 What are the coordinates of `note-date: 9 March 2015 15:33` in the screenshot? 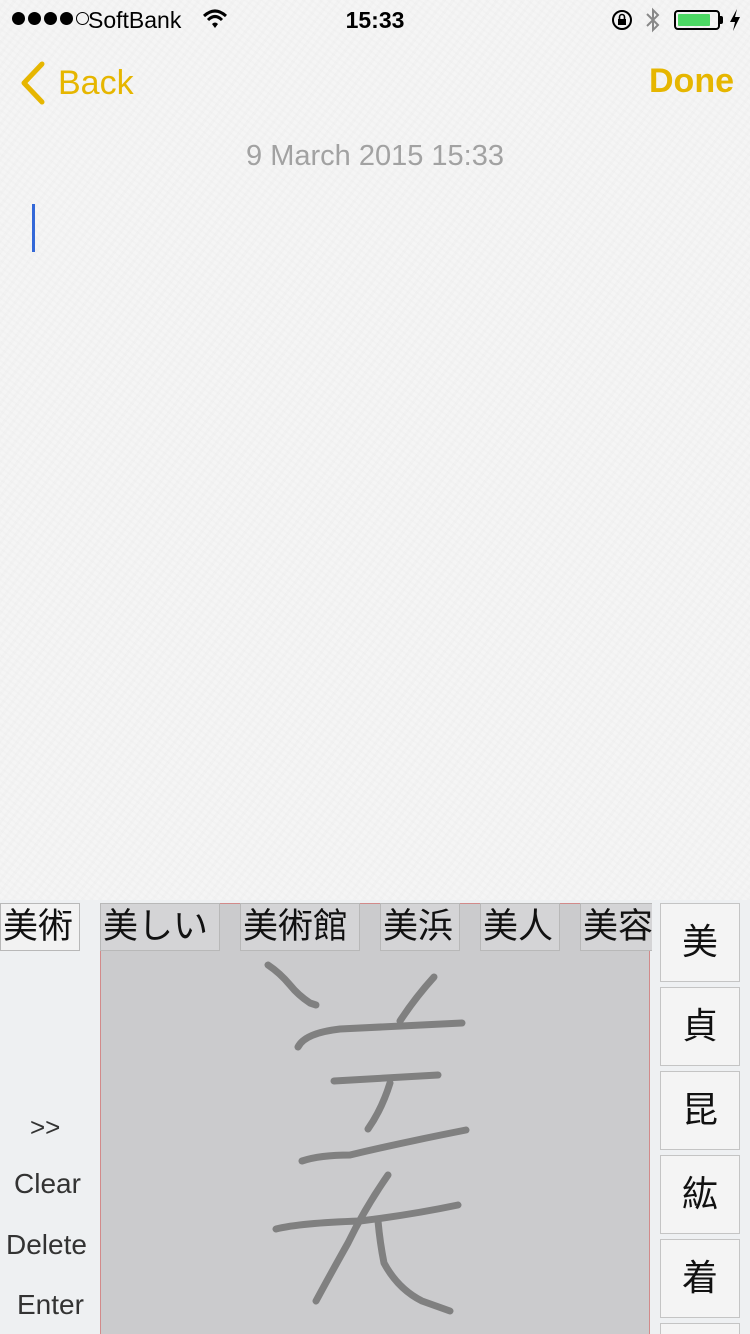 It's located at (375, 156).